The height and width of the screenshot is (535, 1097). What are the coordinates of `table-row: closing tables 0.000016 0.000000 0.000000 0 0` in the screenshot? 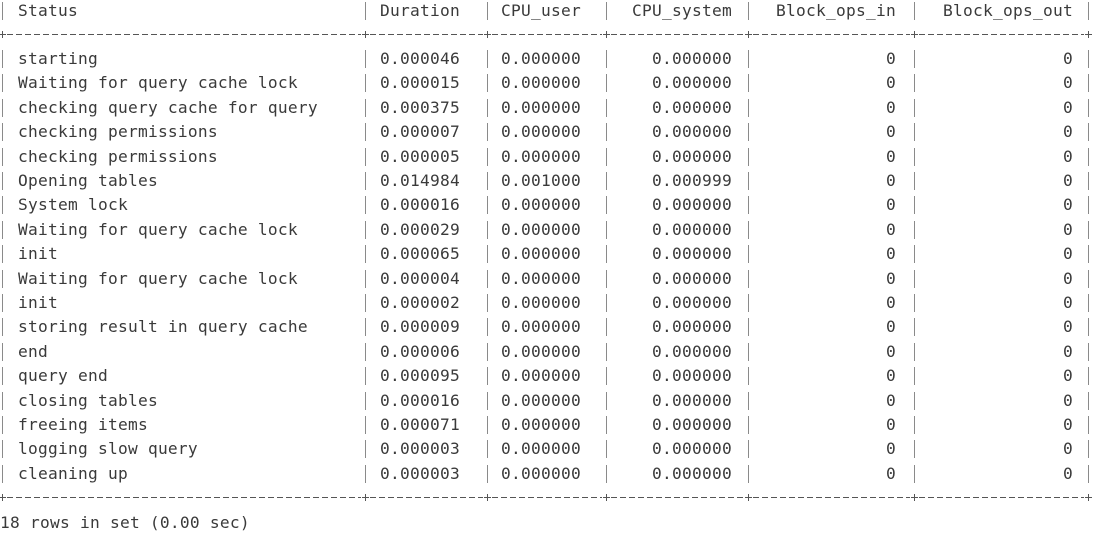 It's located at (548, 401).